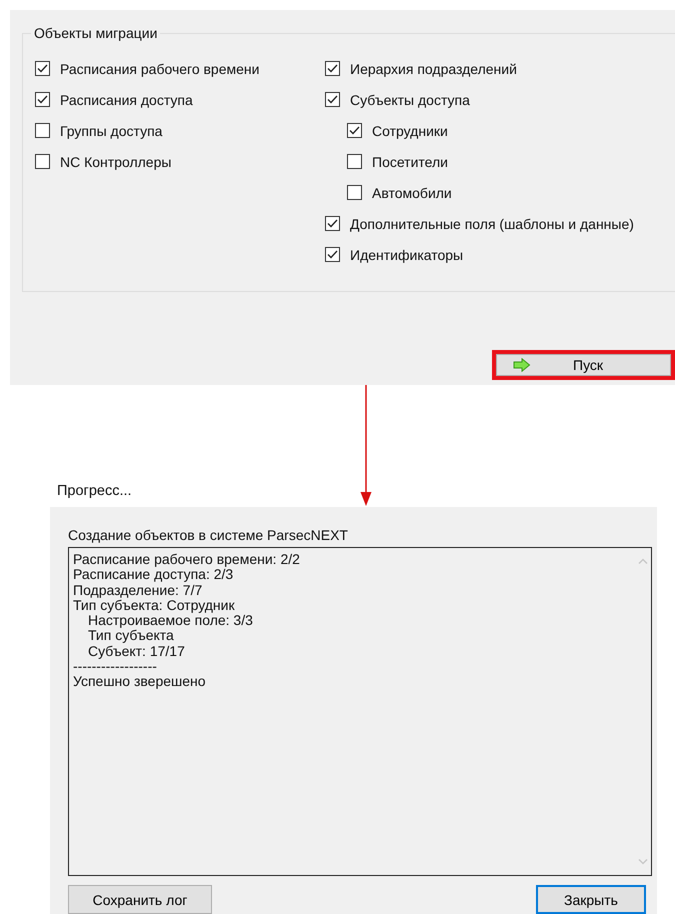 Image resolution: width=675 pixels, height=914 pixels. I want to click on checkbox-label: Сотрудники, so click(410, 130).